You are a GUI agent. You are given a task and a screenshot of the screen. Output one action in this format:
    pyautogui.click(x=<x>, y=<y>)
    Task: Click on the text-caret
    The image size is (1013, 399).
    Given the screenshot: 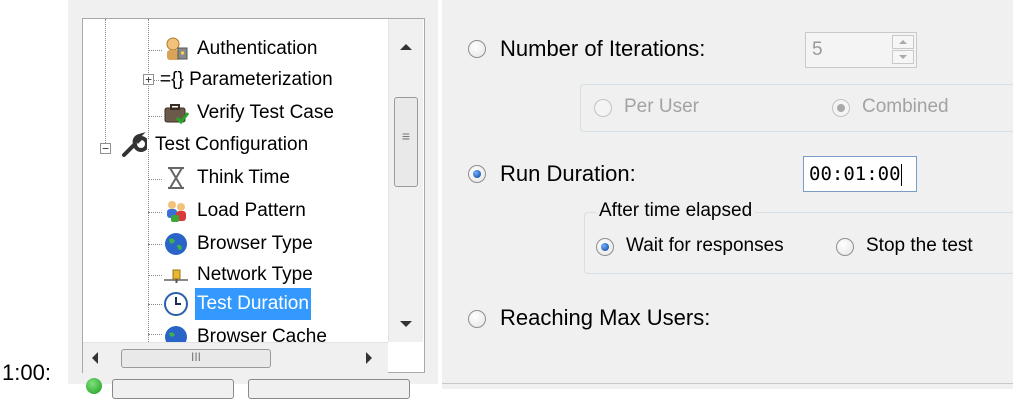 What is the action you would take?
    pyautogui.click(x=901, y=174)
    